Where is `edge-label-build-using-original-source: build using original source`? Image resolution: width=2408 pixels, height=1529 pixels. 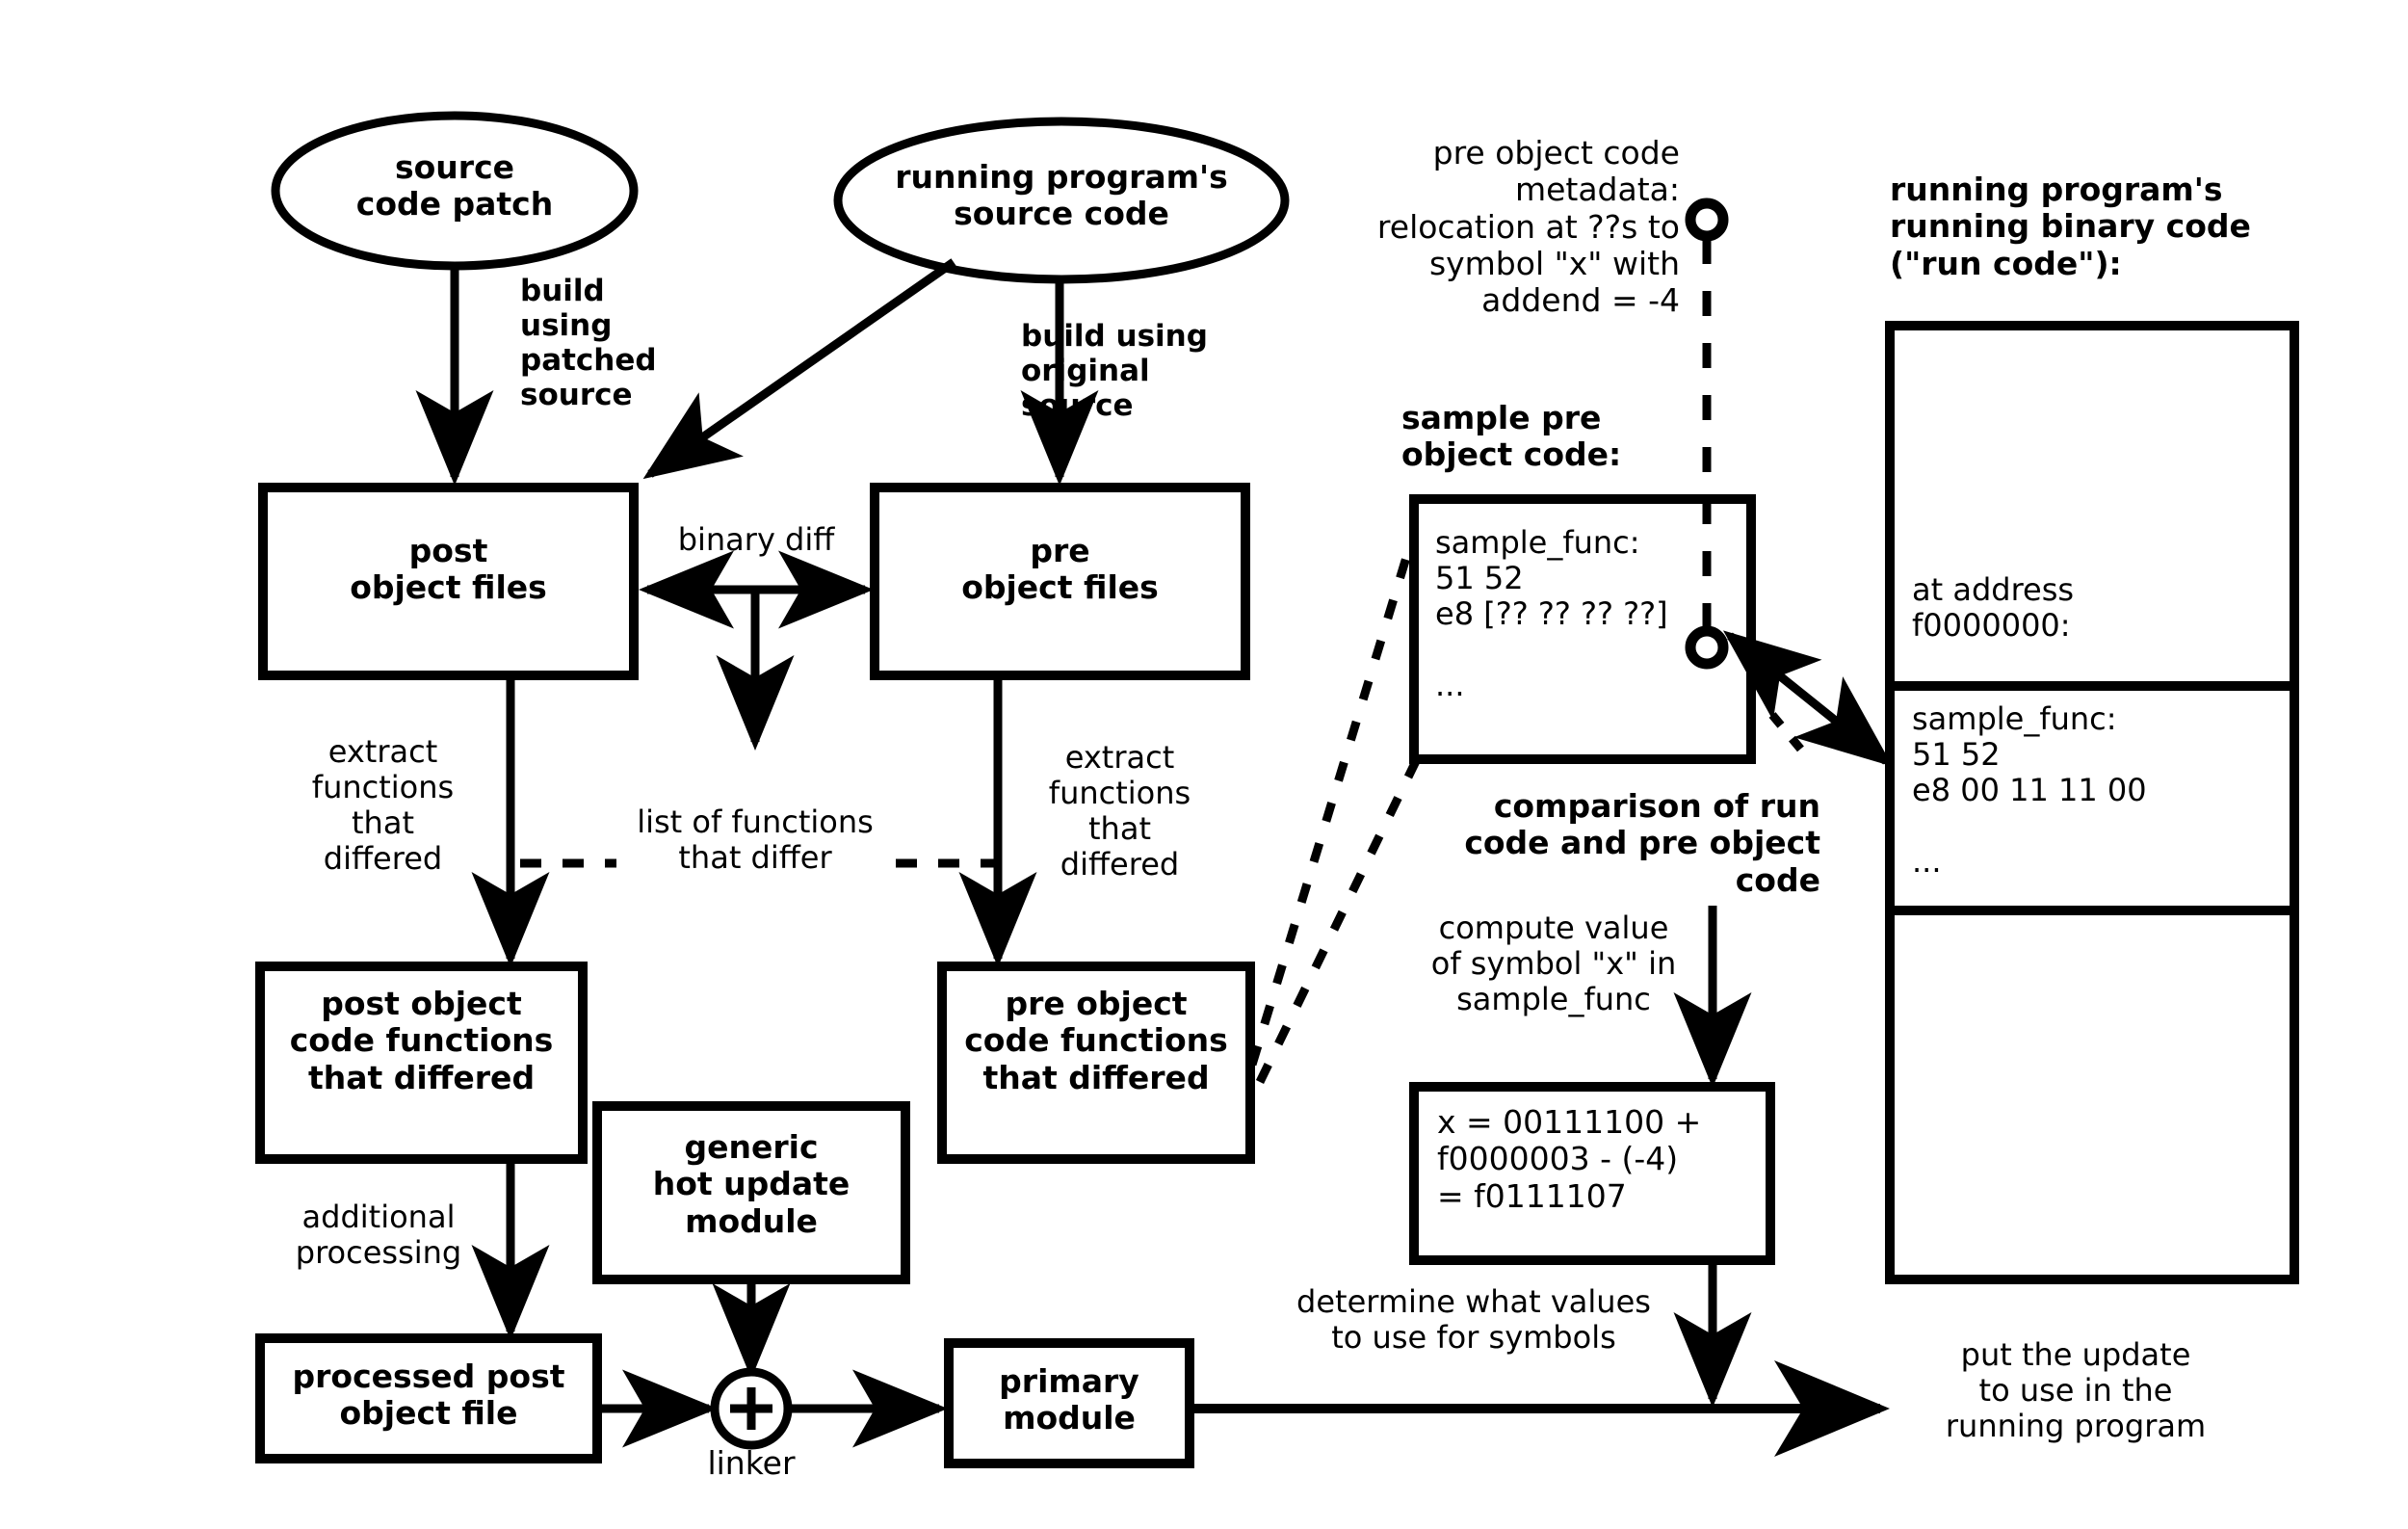
edge-label-build-using-original-source: build using original source is located at coordinates (1114, 371).